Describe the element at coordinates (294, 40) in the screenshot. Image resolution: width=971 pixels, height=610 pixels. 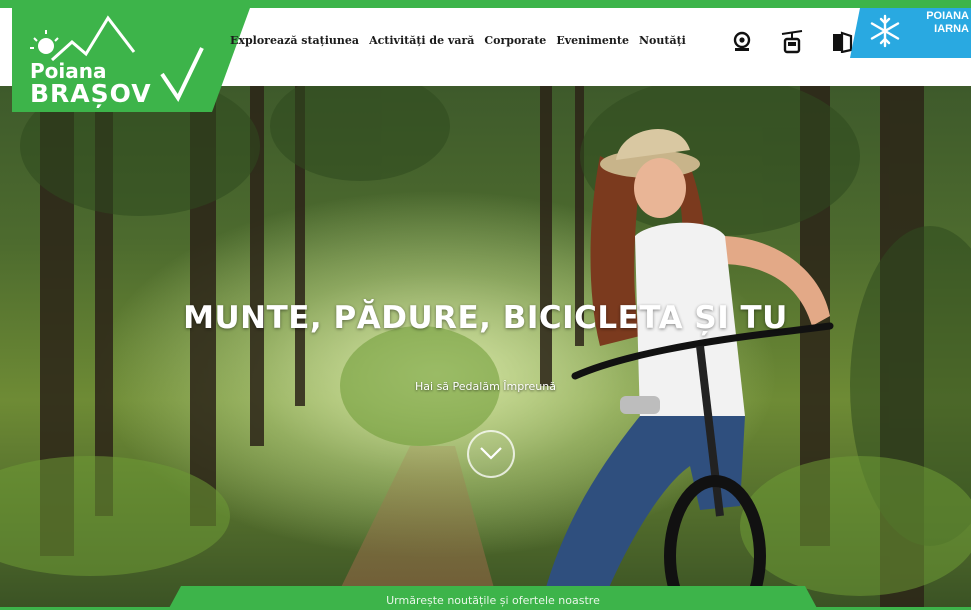
I see `nav-item-exploreaza: Explorează stațiunea` at that location.